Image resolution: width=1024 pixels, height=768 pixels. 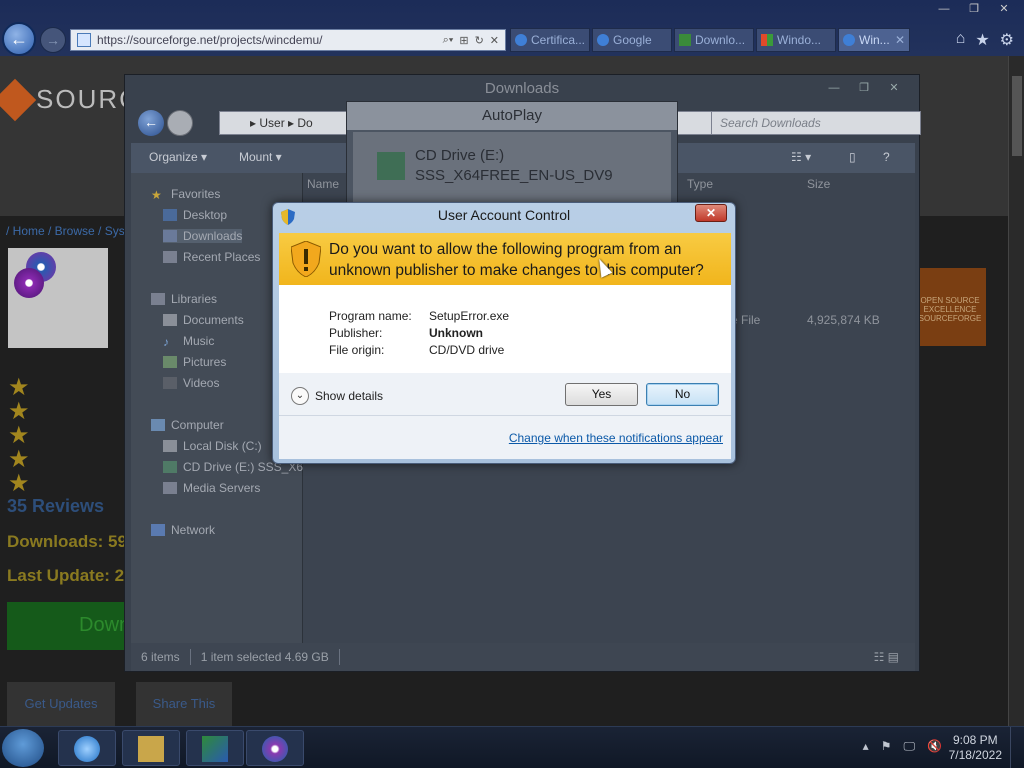 What do you see at coordinates (275, 748) in the screenshot?
I see `taskbar-wincdemu` at bounding box center [275, 748].